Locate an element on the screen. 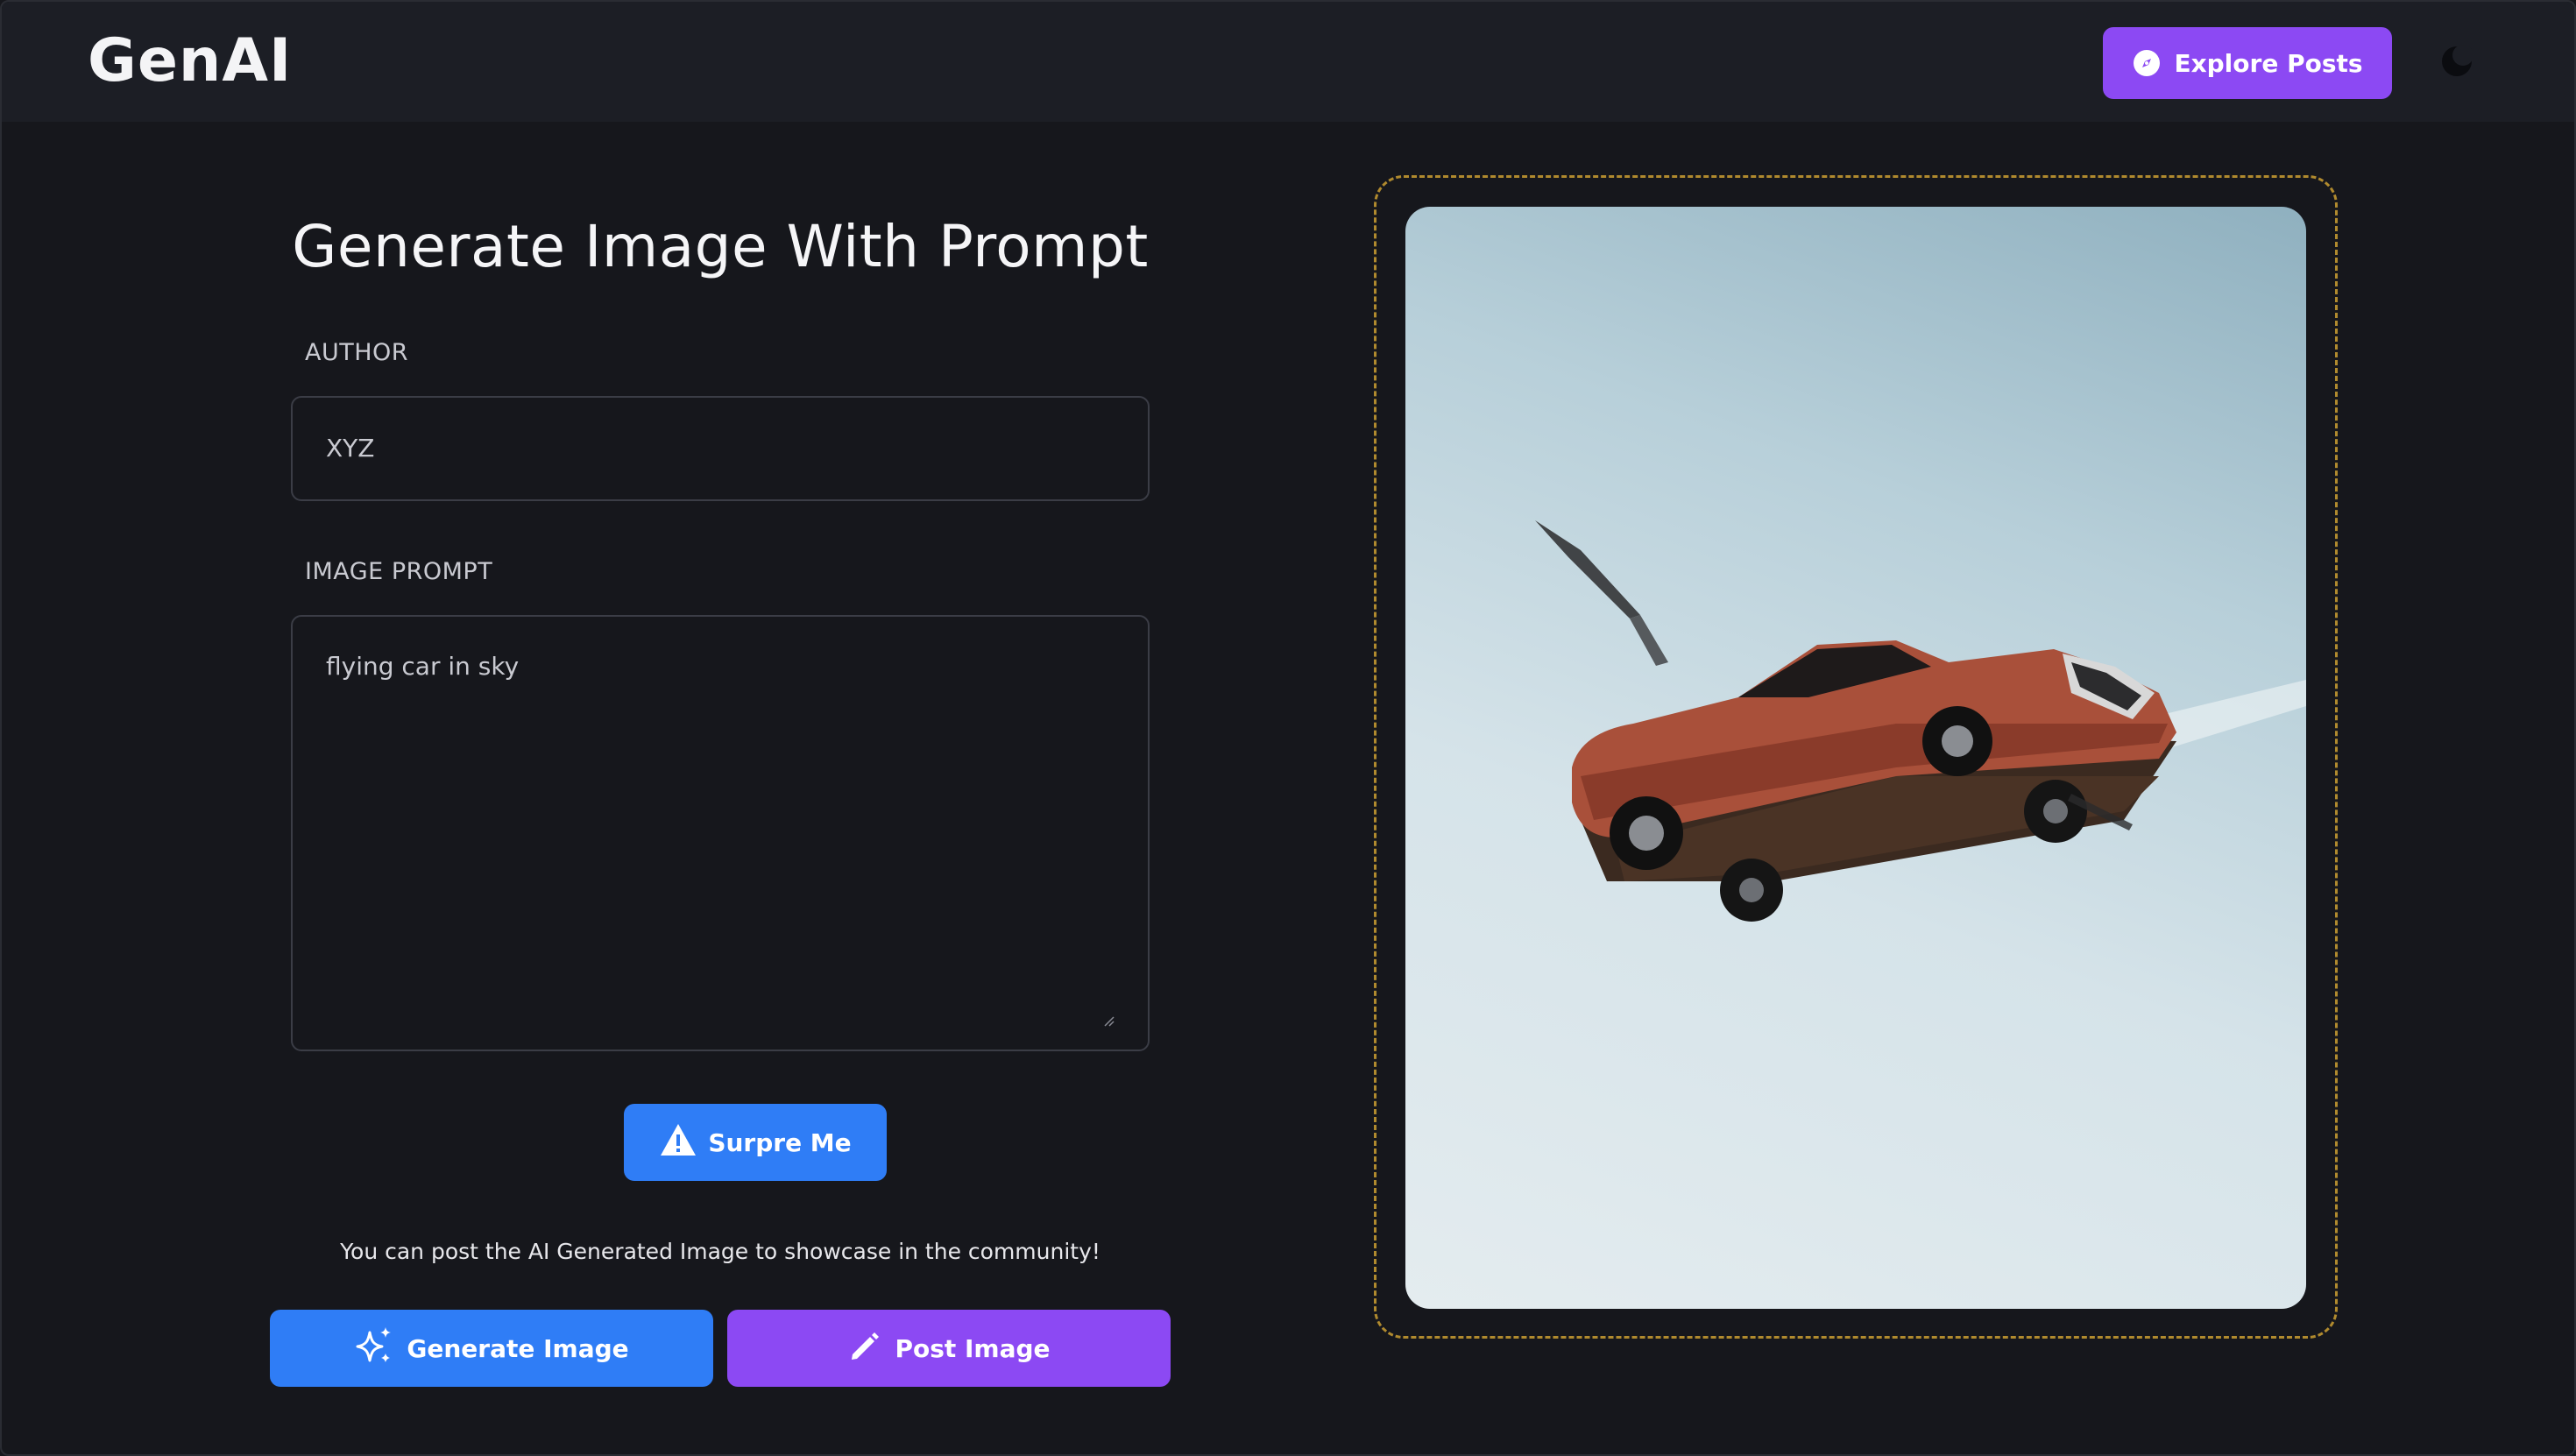  prompt-label: IMAGE PROMPT is located at coordinates (399, 571).